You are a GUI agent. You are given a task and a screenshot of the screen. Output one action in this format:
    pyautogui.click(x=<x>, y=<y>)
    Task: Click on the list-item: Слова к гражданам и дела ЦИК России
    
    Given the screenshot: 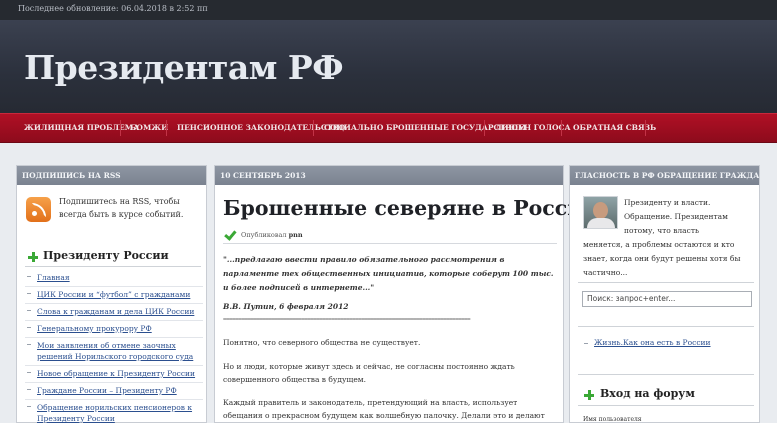 What is the action you would take?
    pyautogui.click(x=114, y=312)
    